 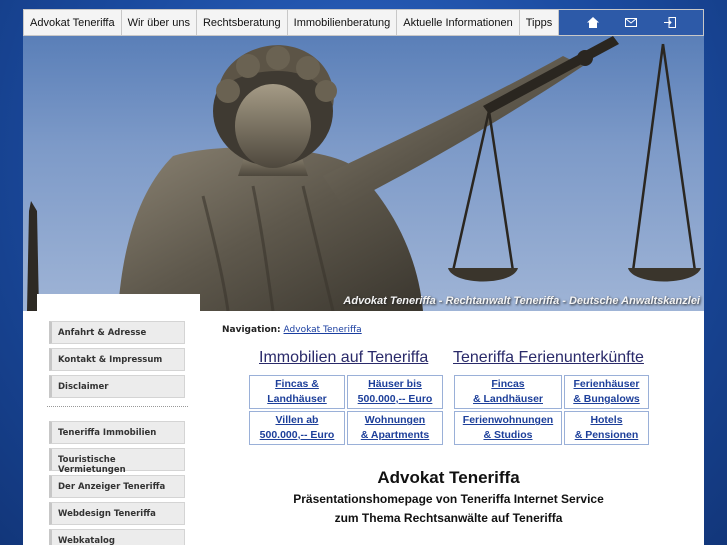 I want to click on page-subtitle-2: zum Thema Rechtsanwälte auf Teneriffa, so click(x=448, y=518).